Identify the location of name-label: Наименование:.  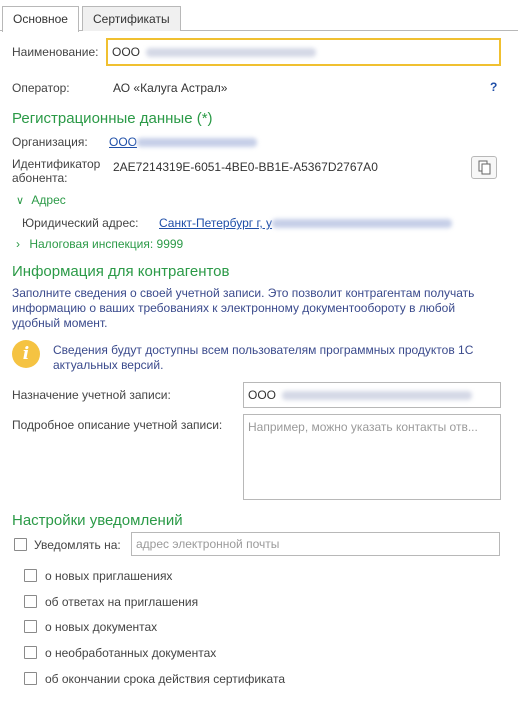
(55, 52).